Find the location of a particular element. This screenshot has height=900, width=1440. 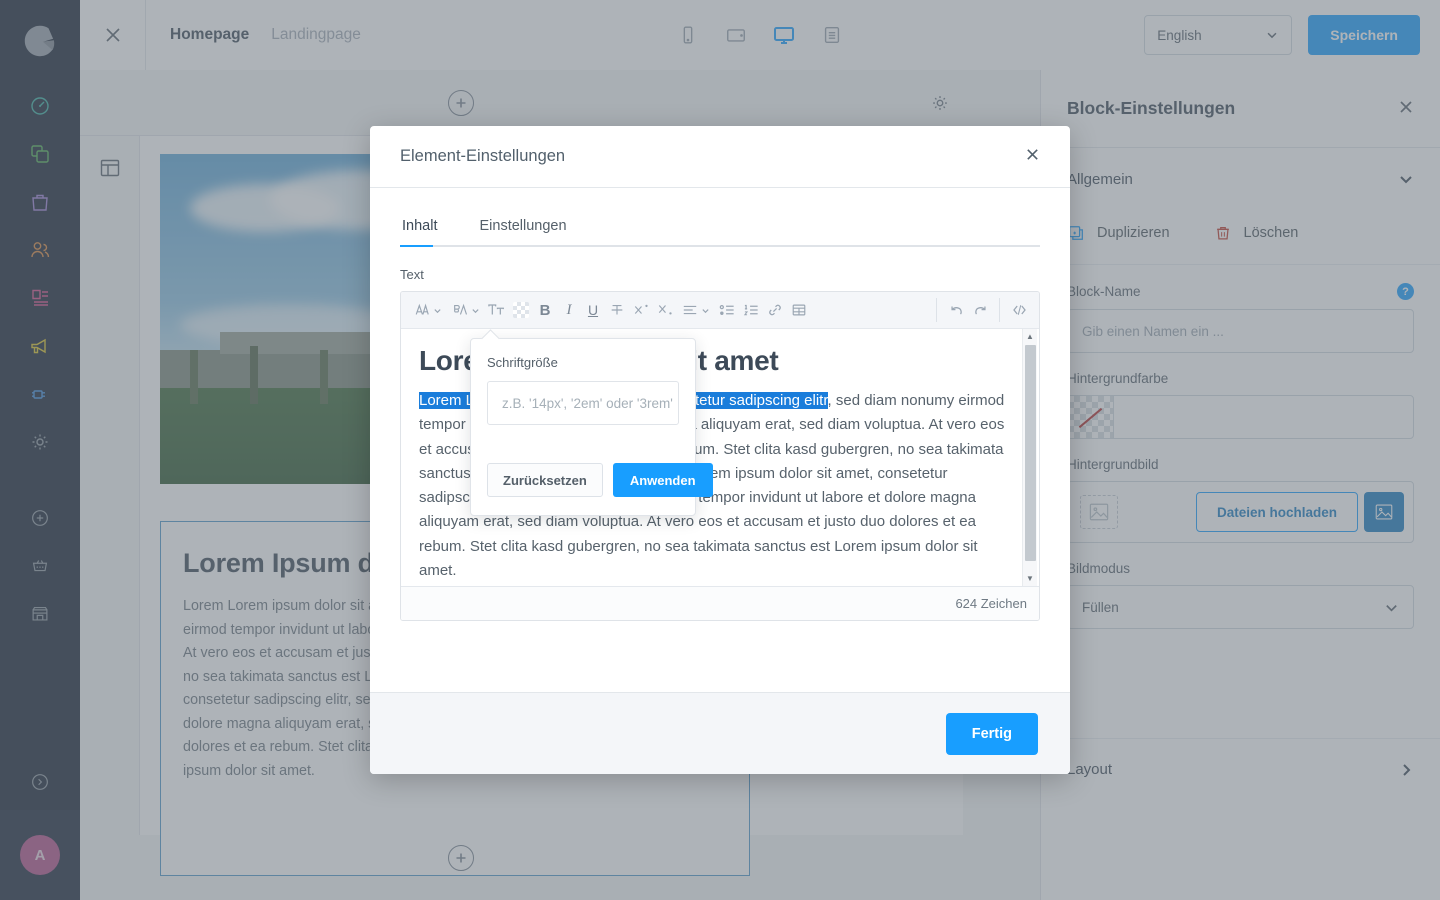

source-code-icon is located at coordinates (1019, 310).